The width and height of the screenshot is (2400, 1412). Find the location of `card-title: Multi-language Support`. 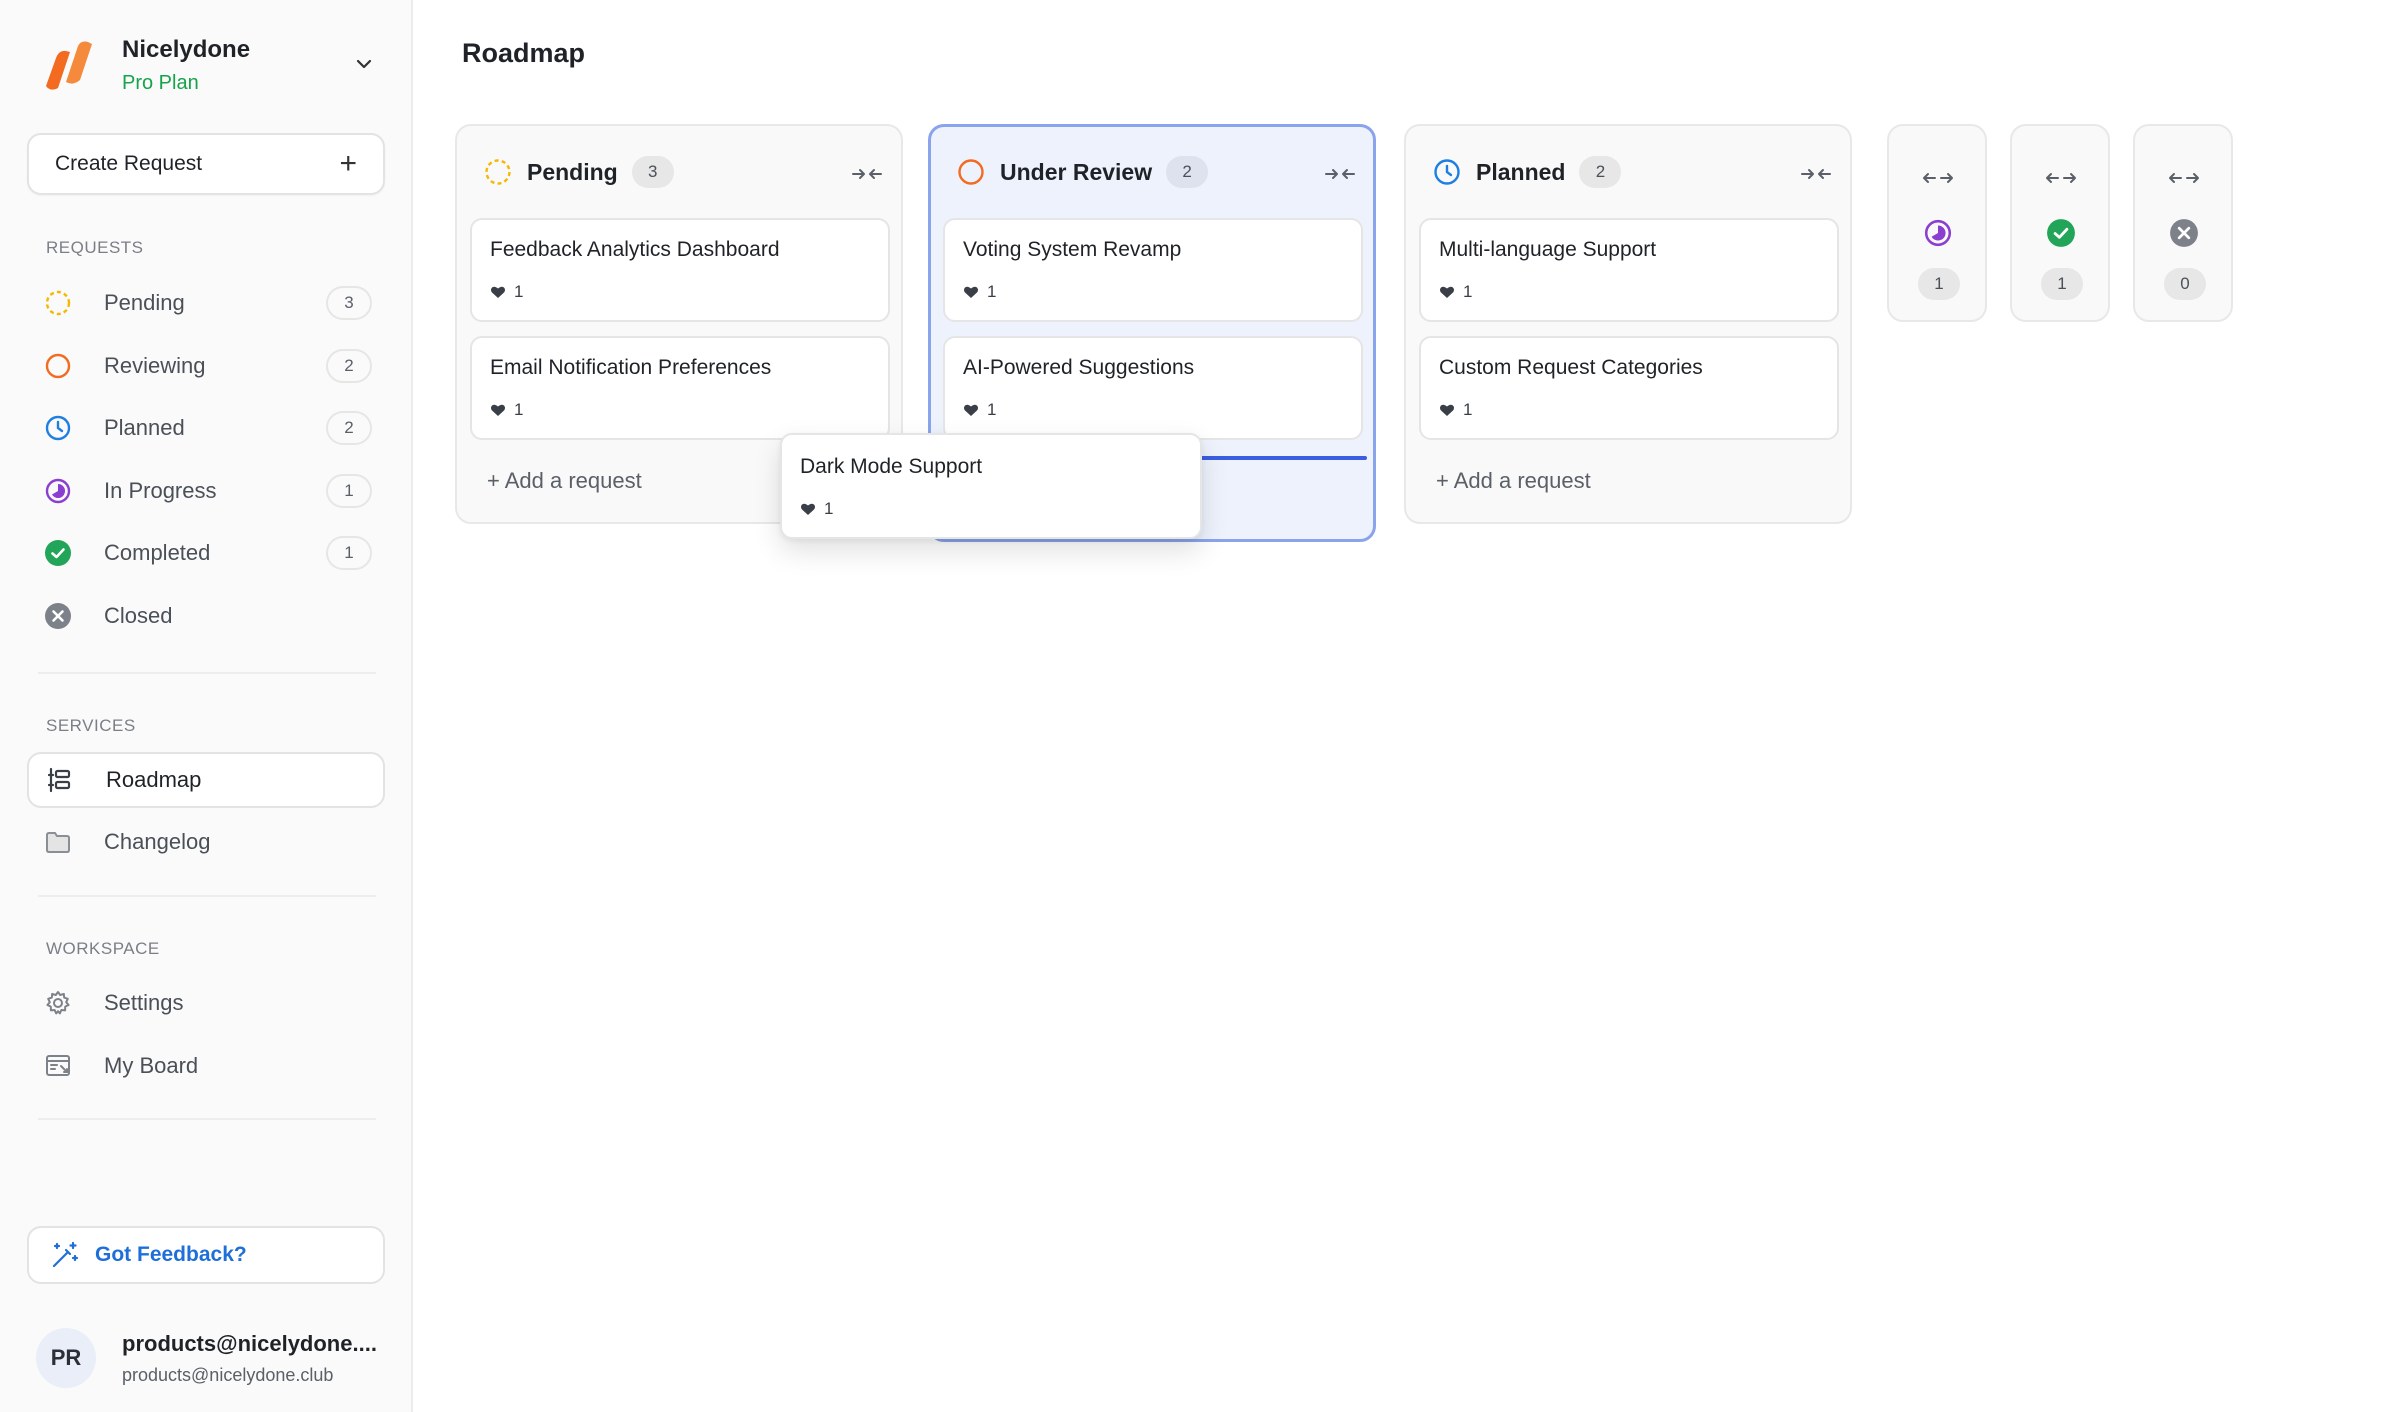

card-title: Multi-language Support is located at coordinates (1548, 249).